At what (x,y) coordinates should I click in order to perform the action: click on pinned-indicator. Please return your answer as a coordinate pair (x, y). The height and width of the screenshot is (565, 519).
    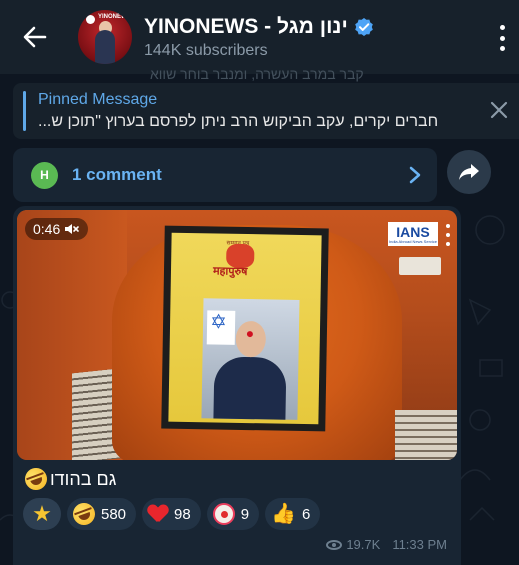
    Looking at the image, I should click on (24, 111).